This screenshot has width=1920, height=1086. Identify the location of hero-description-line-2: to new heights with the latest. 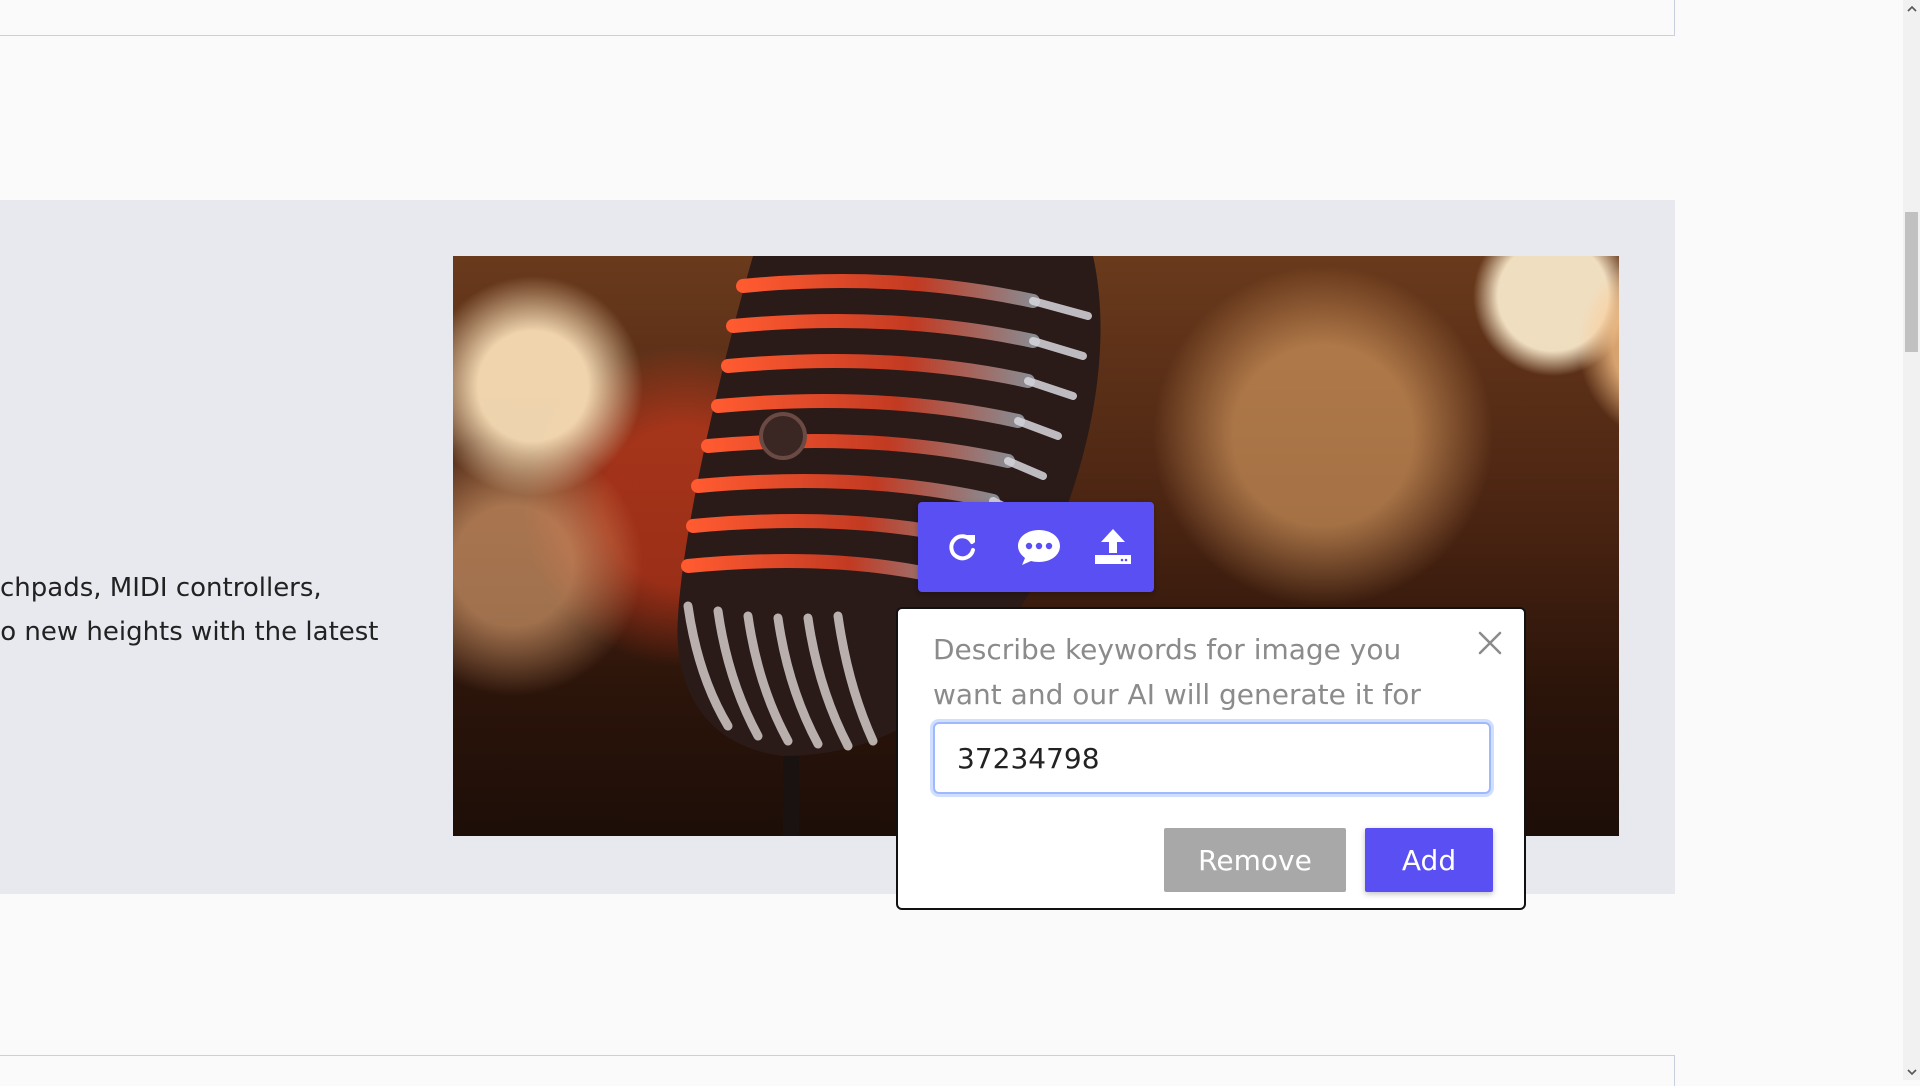
(189, 632).